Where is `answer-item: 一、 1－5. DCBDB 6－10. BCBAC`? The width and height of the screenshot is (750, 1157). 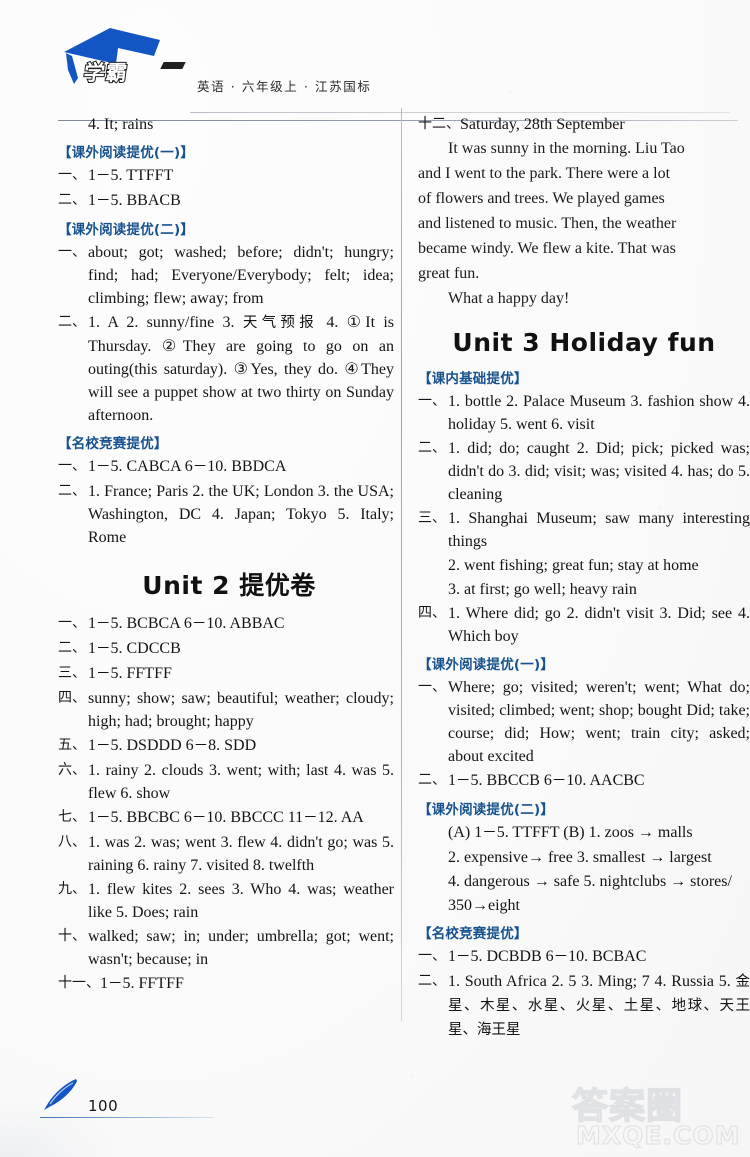 answer-item: 一、 1－5. DCBDB 6－10. BCBAC is located at coordinates (584, 957).